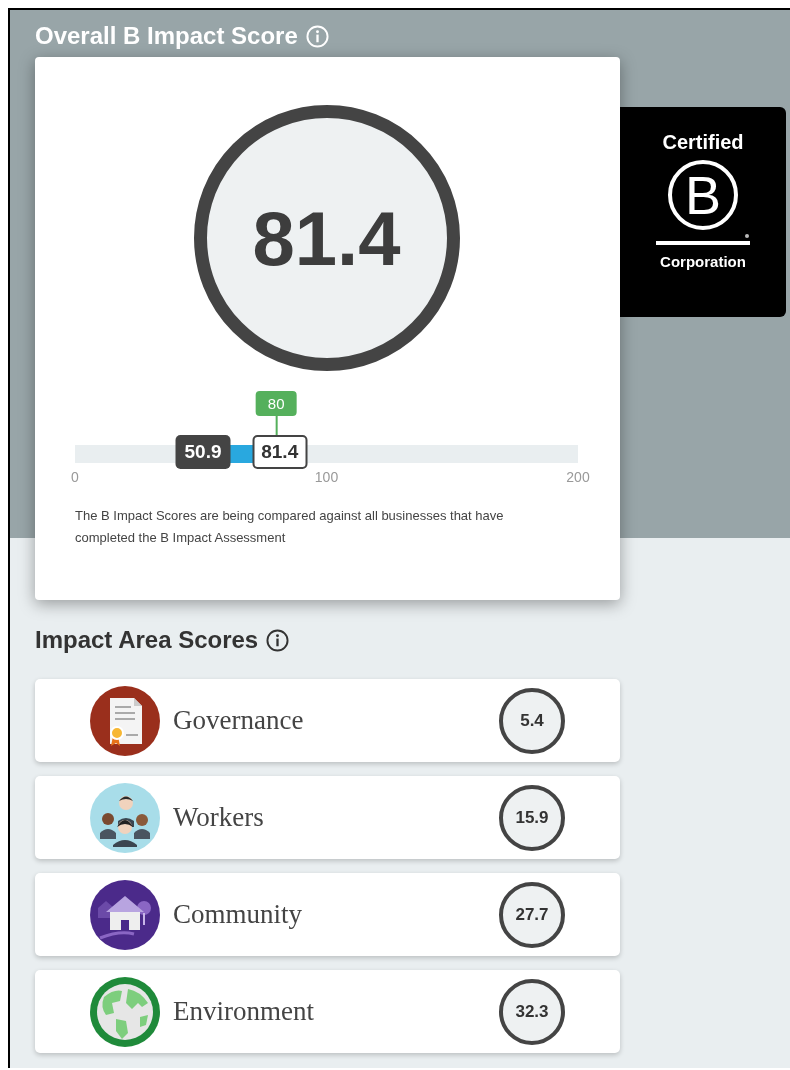 This screenshot has height=1070, width=790. What do you see at coordinates (747, 236) in the screenshot?
I see `registered-icon` at bounding box center [747, 236].